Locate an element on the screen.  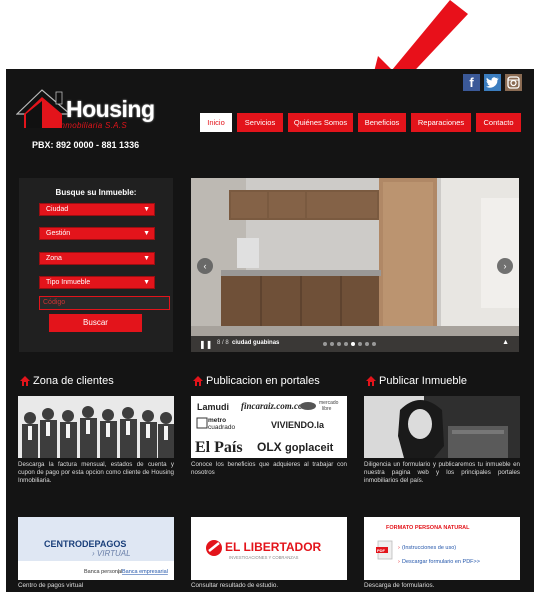
section-title-publicacion: Publicacion en portales is located at coordinates (263, 381).